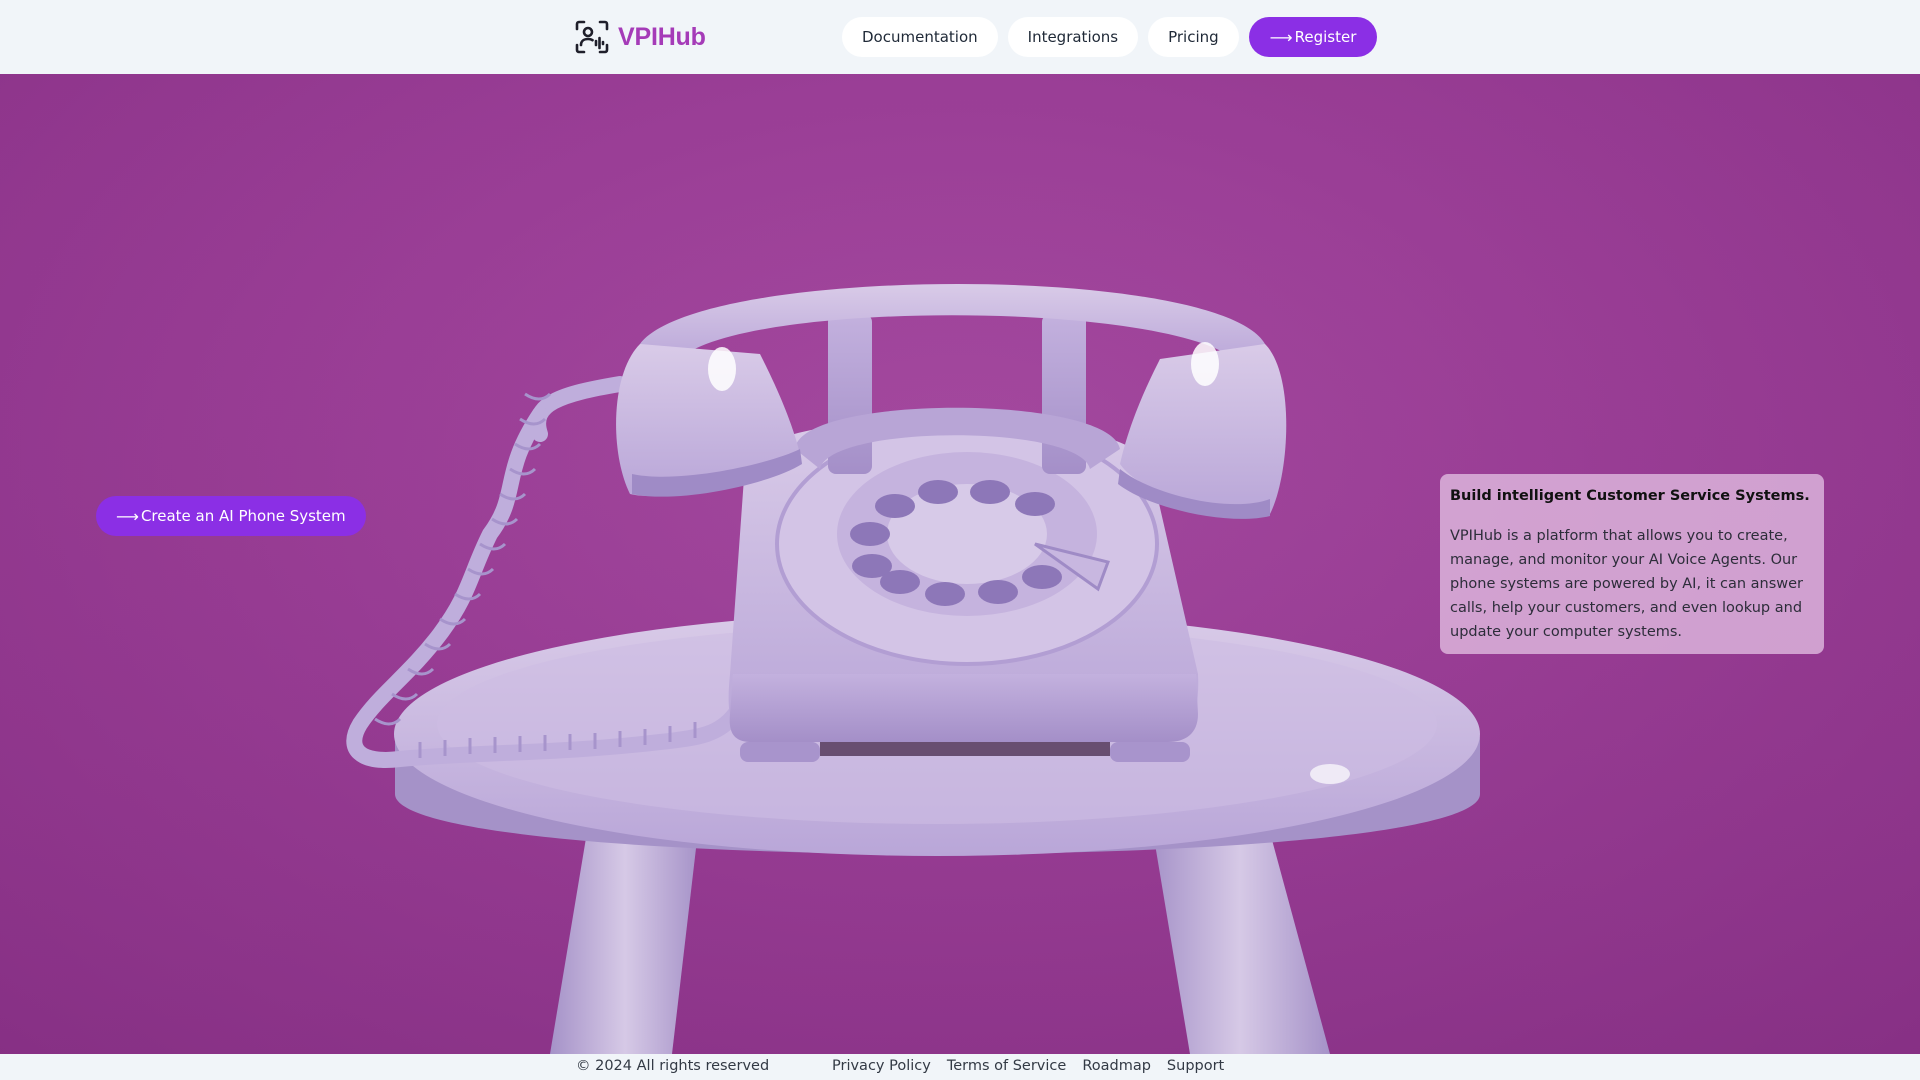 The height and width of the screenshot is (1080, 1920). What do you see at coordinates (920, 37) in the screenshot?
I see `nav-documentation: Documentation` at bounding box center [920, 37].